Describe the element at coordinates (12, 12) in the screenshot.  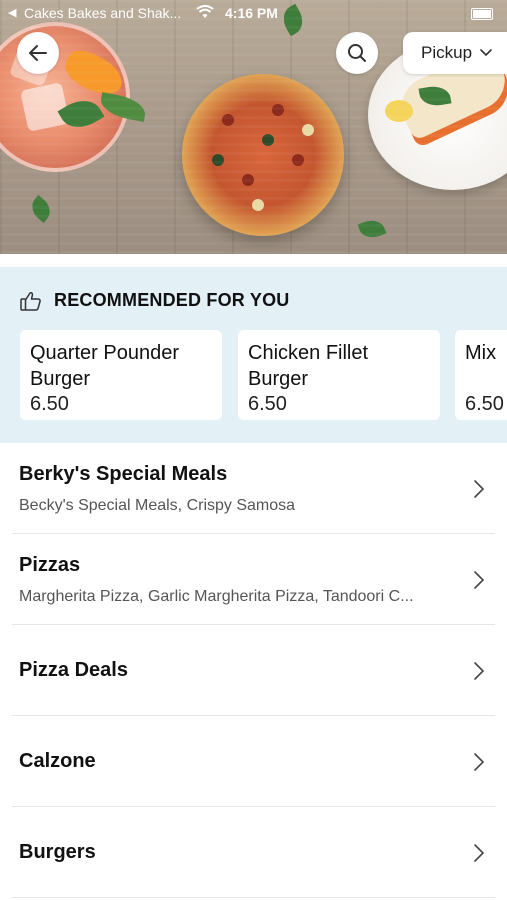
I see `status-back-glyph: ◀` at that location.